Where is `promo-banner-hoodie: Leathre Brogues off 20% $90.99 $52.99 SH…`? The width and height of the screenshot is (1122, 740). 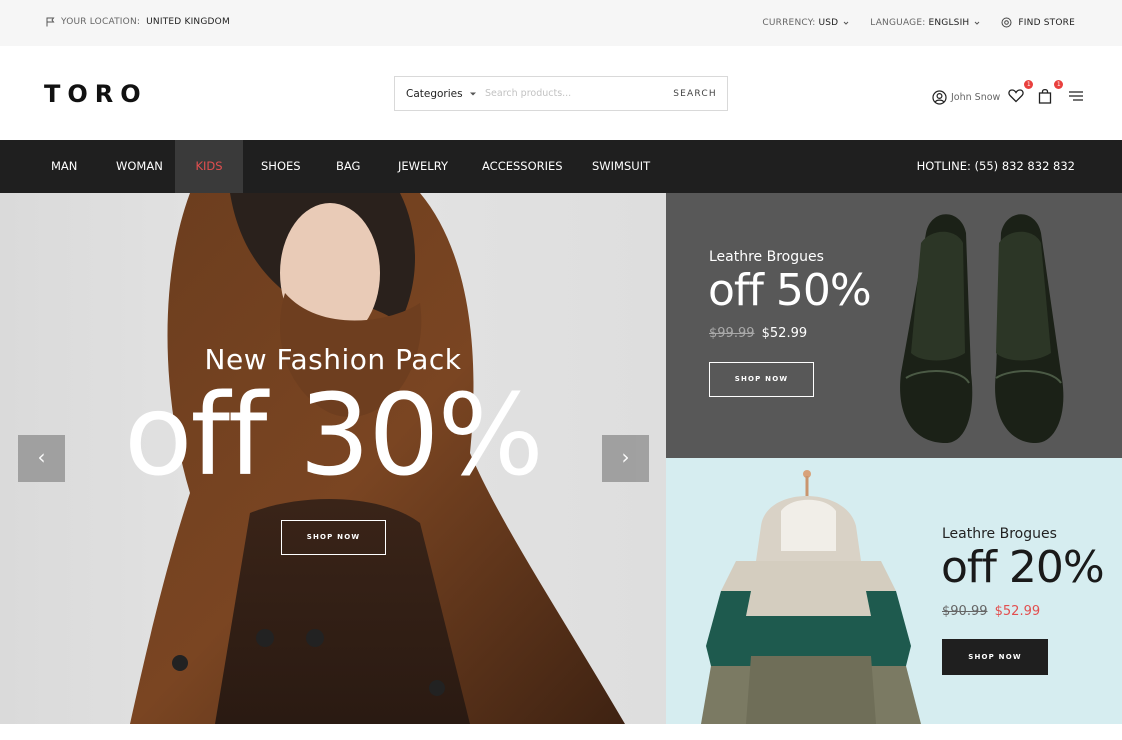 promo-banner-hoodie: Leathre Brogues off 20% $90.99 $52.99 SH… is located at coordinates (894, 591).